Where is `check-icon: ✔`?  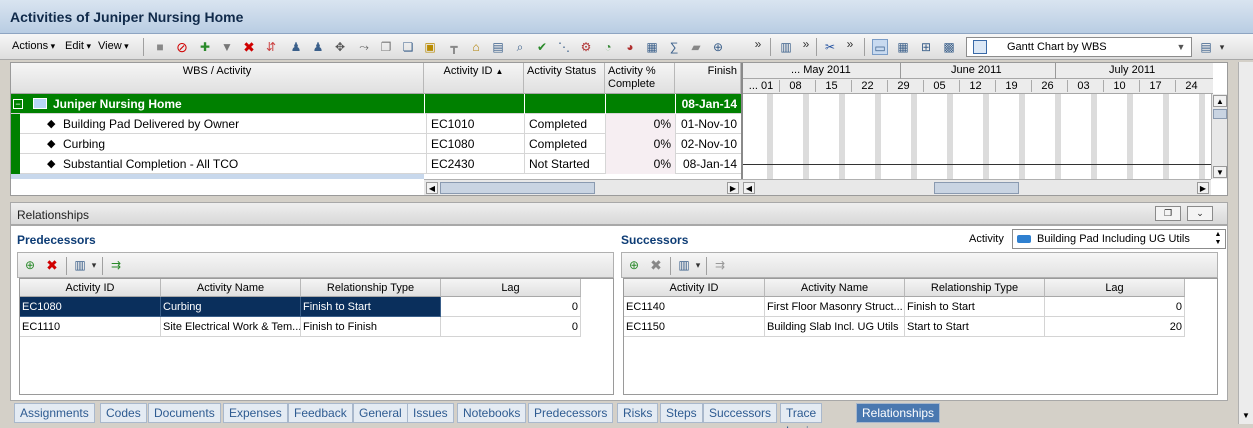
check-icon: ✔ is located at coordinates (542, 47).